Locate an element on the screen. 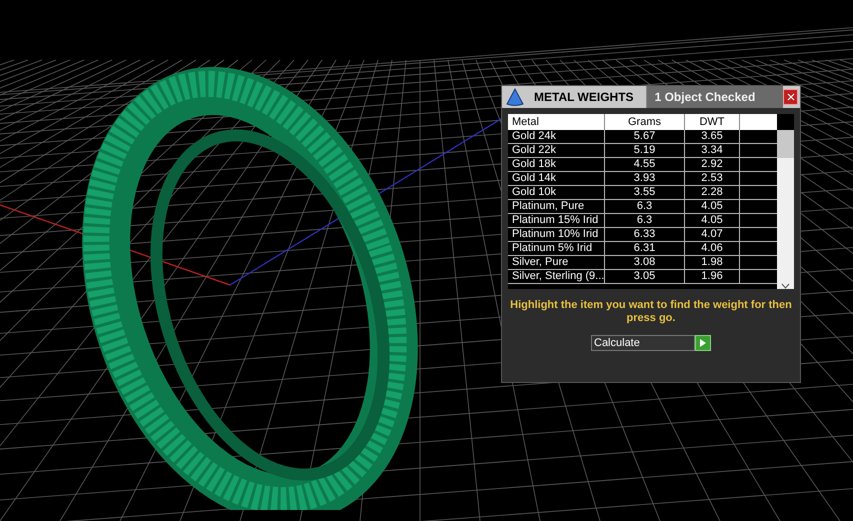  table-cell: 2.28 is located at coordinates (712, 192).